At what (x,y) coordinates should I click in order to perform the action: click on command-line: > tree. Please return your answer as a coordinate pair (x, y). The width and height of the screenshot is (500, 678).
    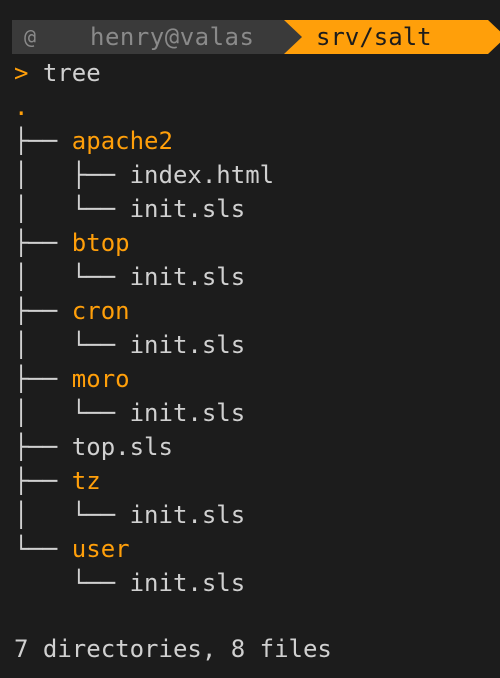
    Looking at the image, I should click on (57, 73).